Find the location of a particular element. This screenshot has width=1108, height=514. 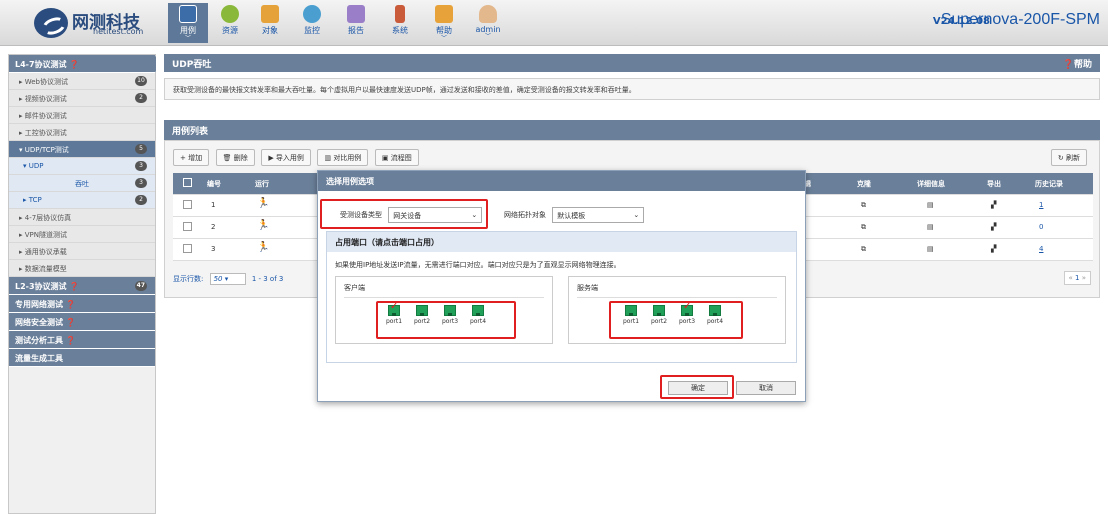

sidebar-section-analysis-tools: 测试分析工具 ❓ is located at coordinates (82, 340).